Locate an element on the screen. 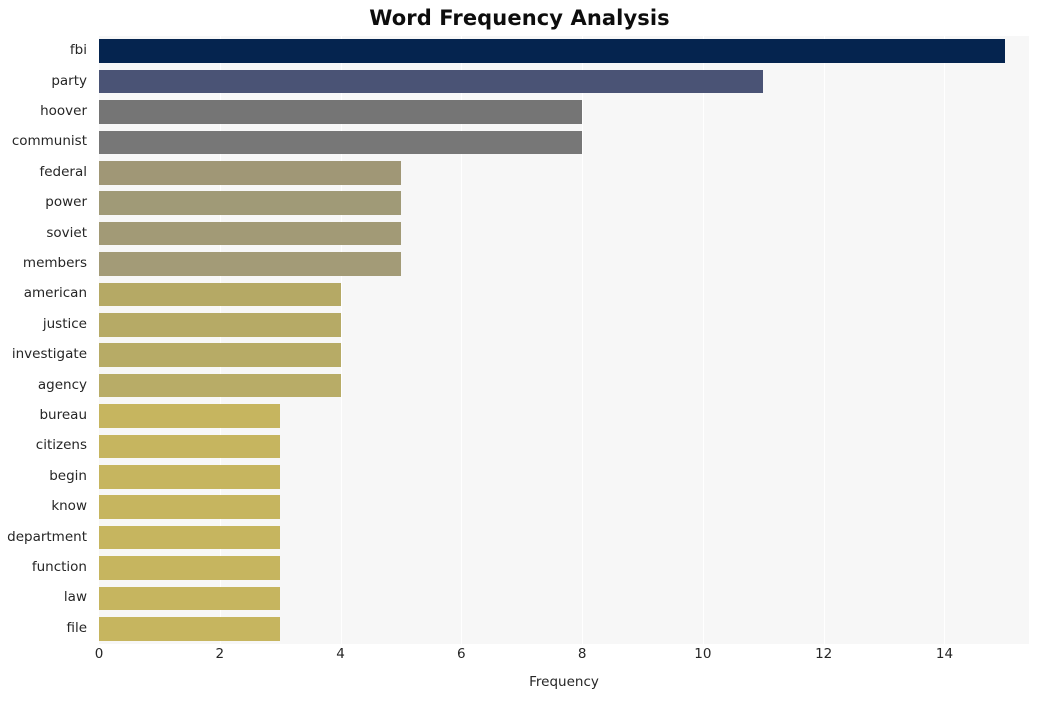 This screenshot has height=701, width=1039. y-tick-label-function: function is located at coordinates (59, 567).